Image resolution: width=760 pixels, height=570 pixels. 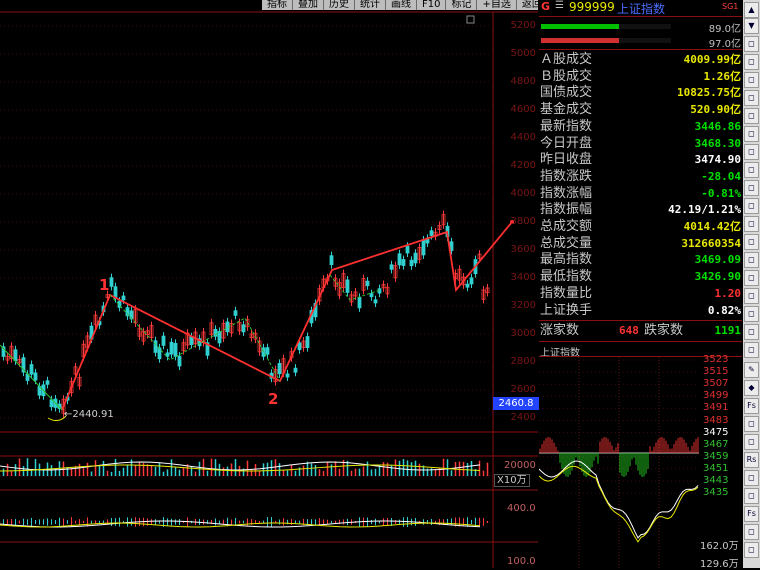 What do you see at coordinates (516, 403) in the screenshot?
I see `current-price-label: 2460.8` at bounding box center [516, 403].